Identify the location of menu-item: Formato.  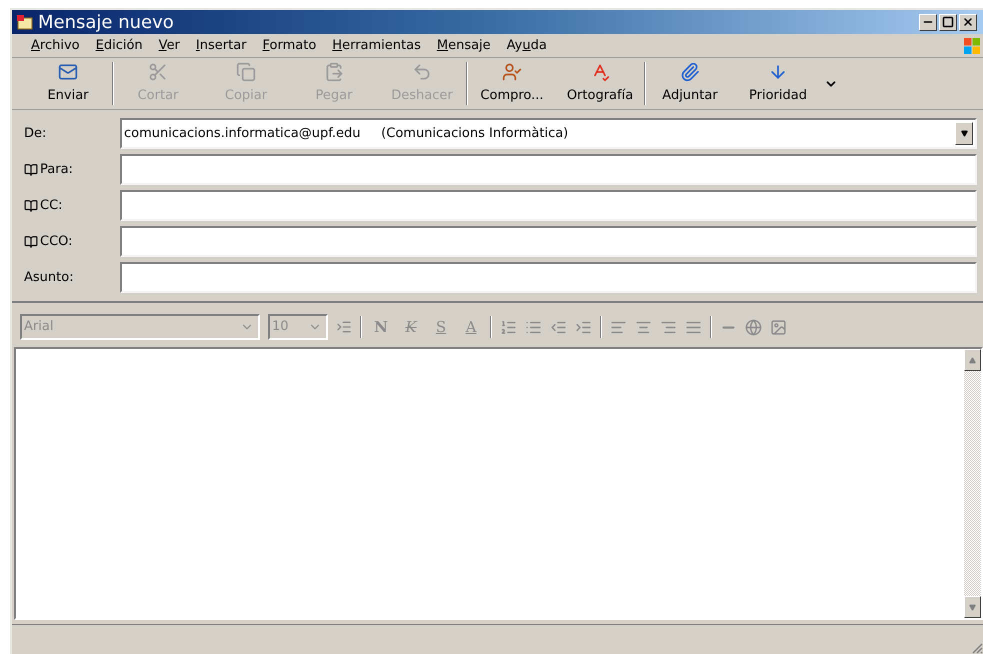
(290, 46).